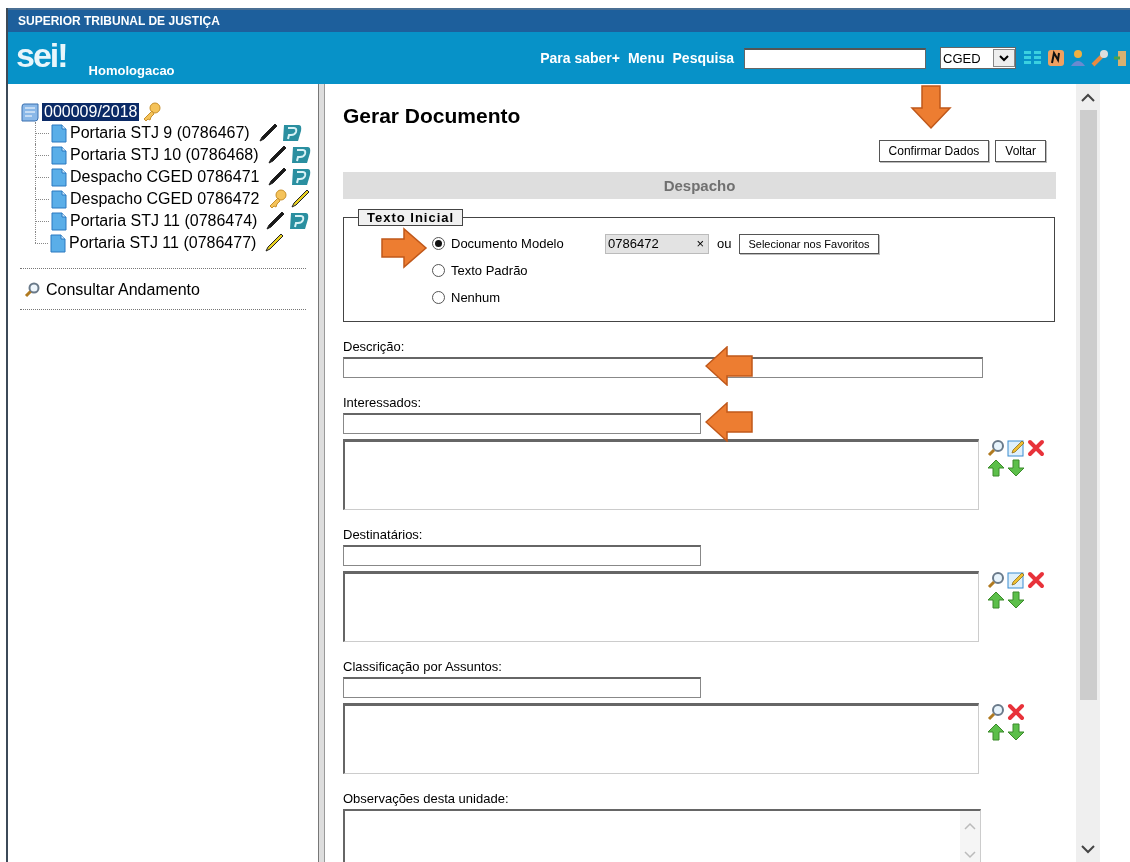 The image size is (1130, 862). What do you see at coordinates (383, 402) in the screenshot?
I see `field-label: Interessados:` at bounding box center [383, 402].